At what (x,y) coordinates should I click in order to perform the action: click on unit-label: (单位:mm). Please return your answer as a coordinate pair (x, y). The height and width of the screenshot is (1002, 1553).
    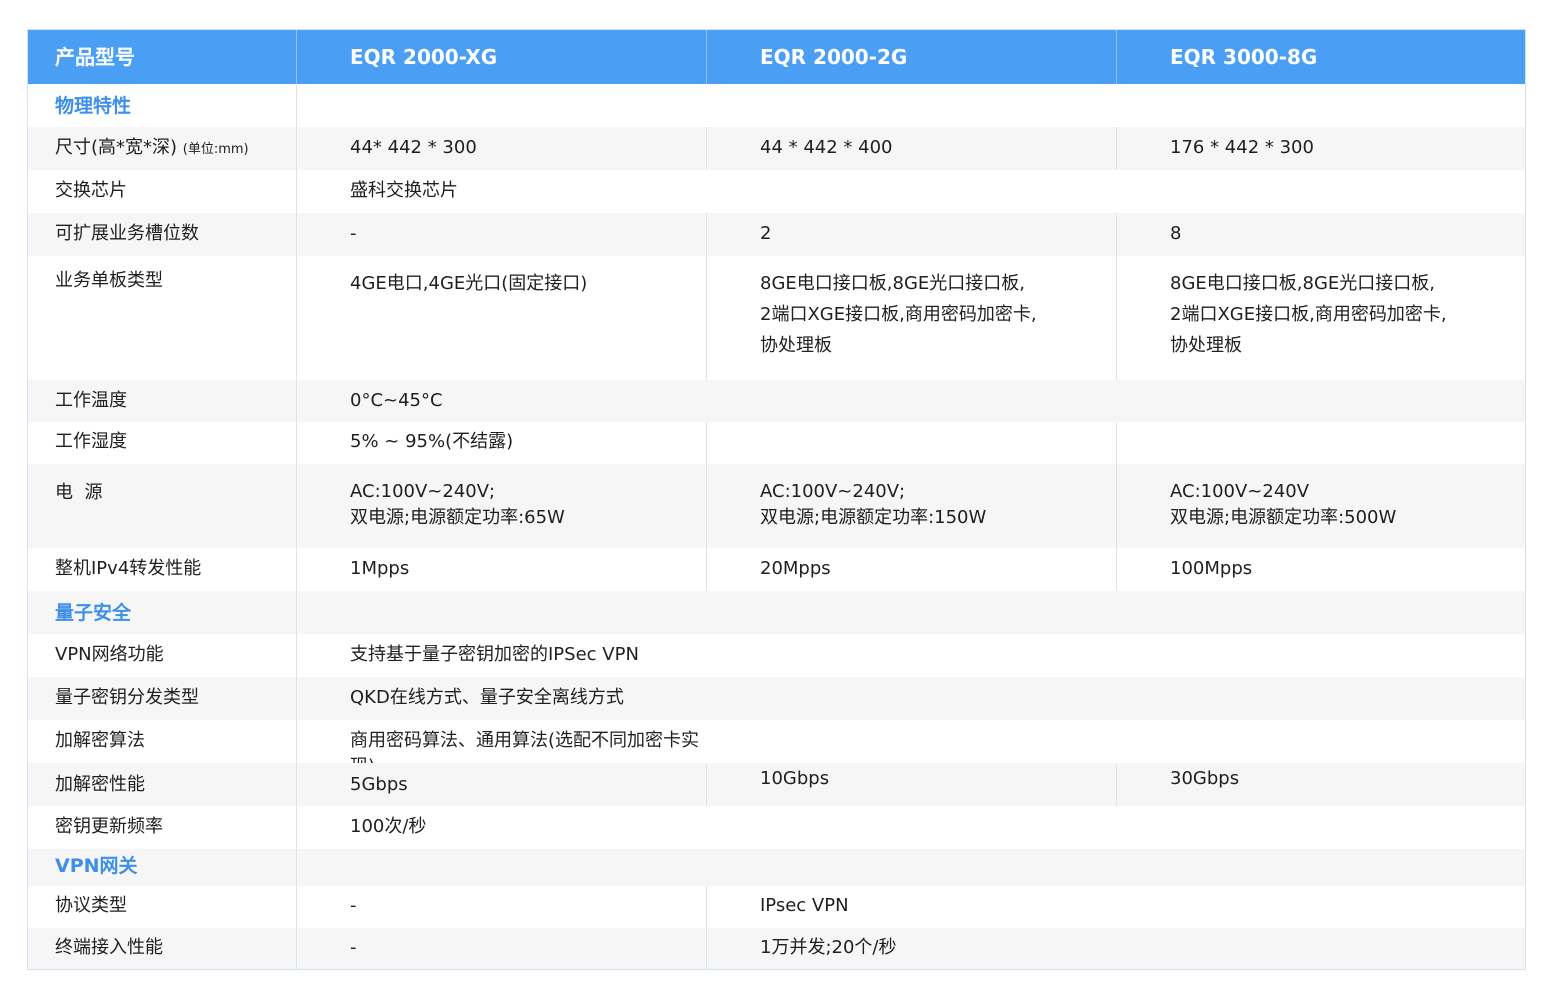
    Looking at the image, I should click on (215, 149).